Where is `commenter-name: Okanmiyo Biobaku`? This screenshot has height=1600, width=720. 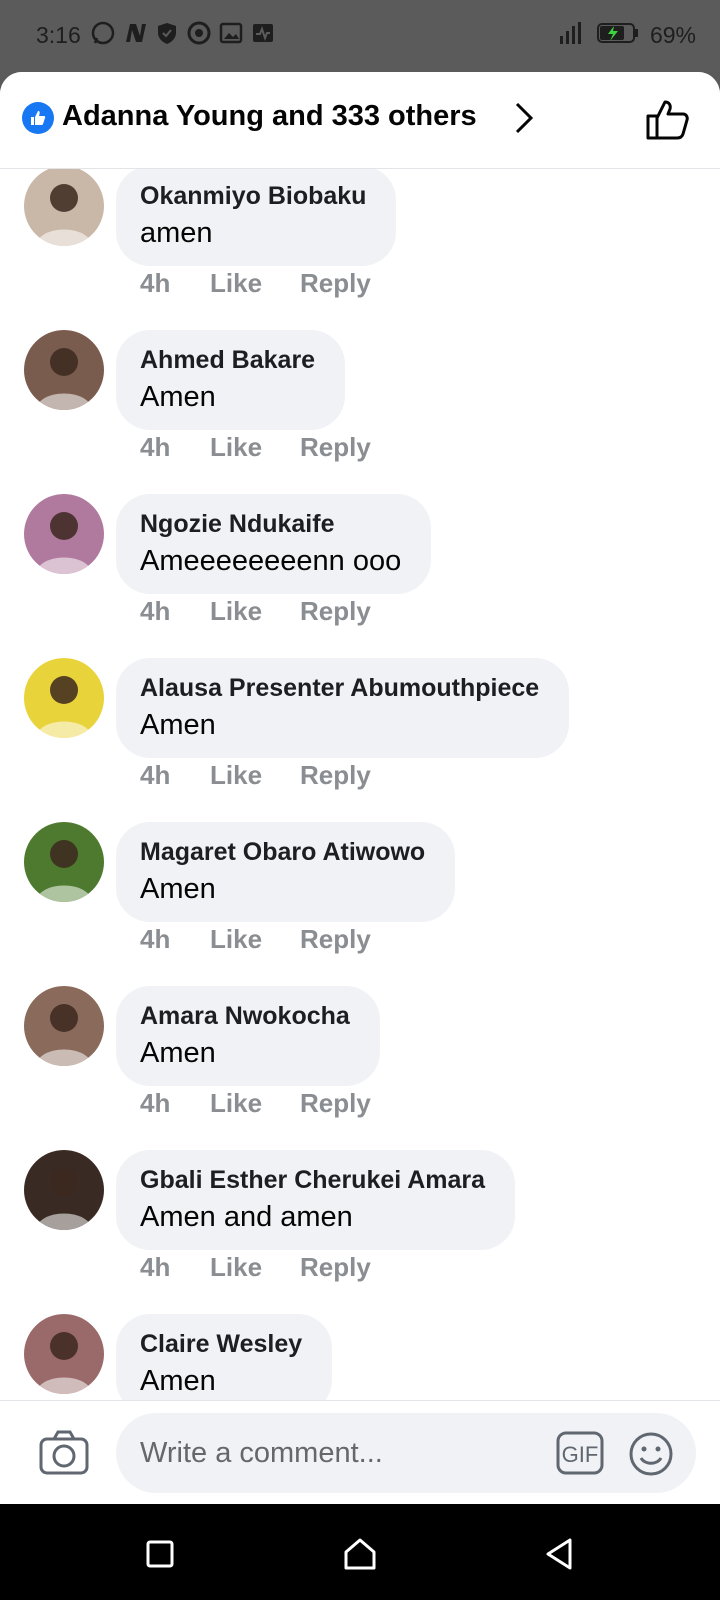
commenter-name: Okanmiyo Biobaku is located at coordinates (253, 196).